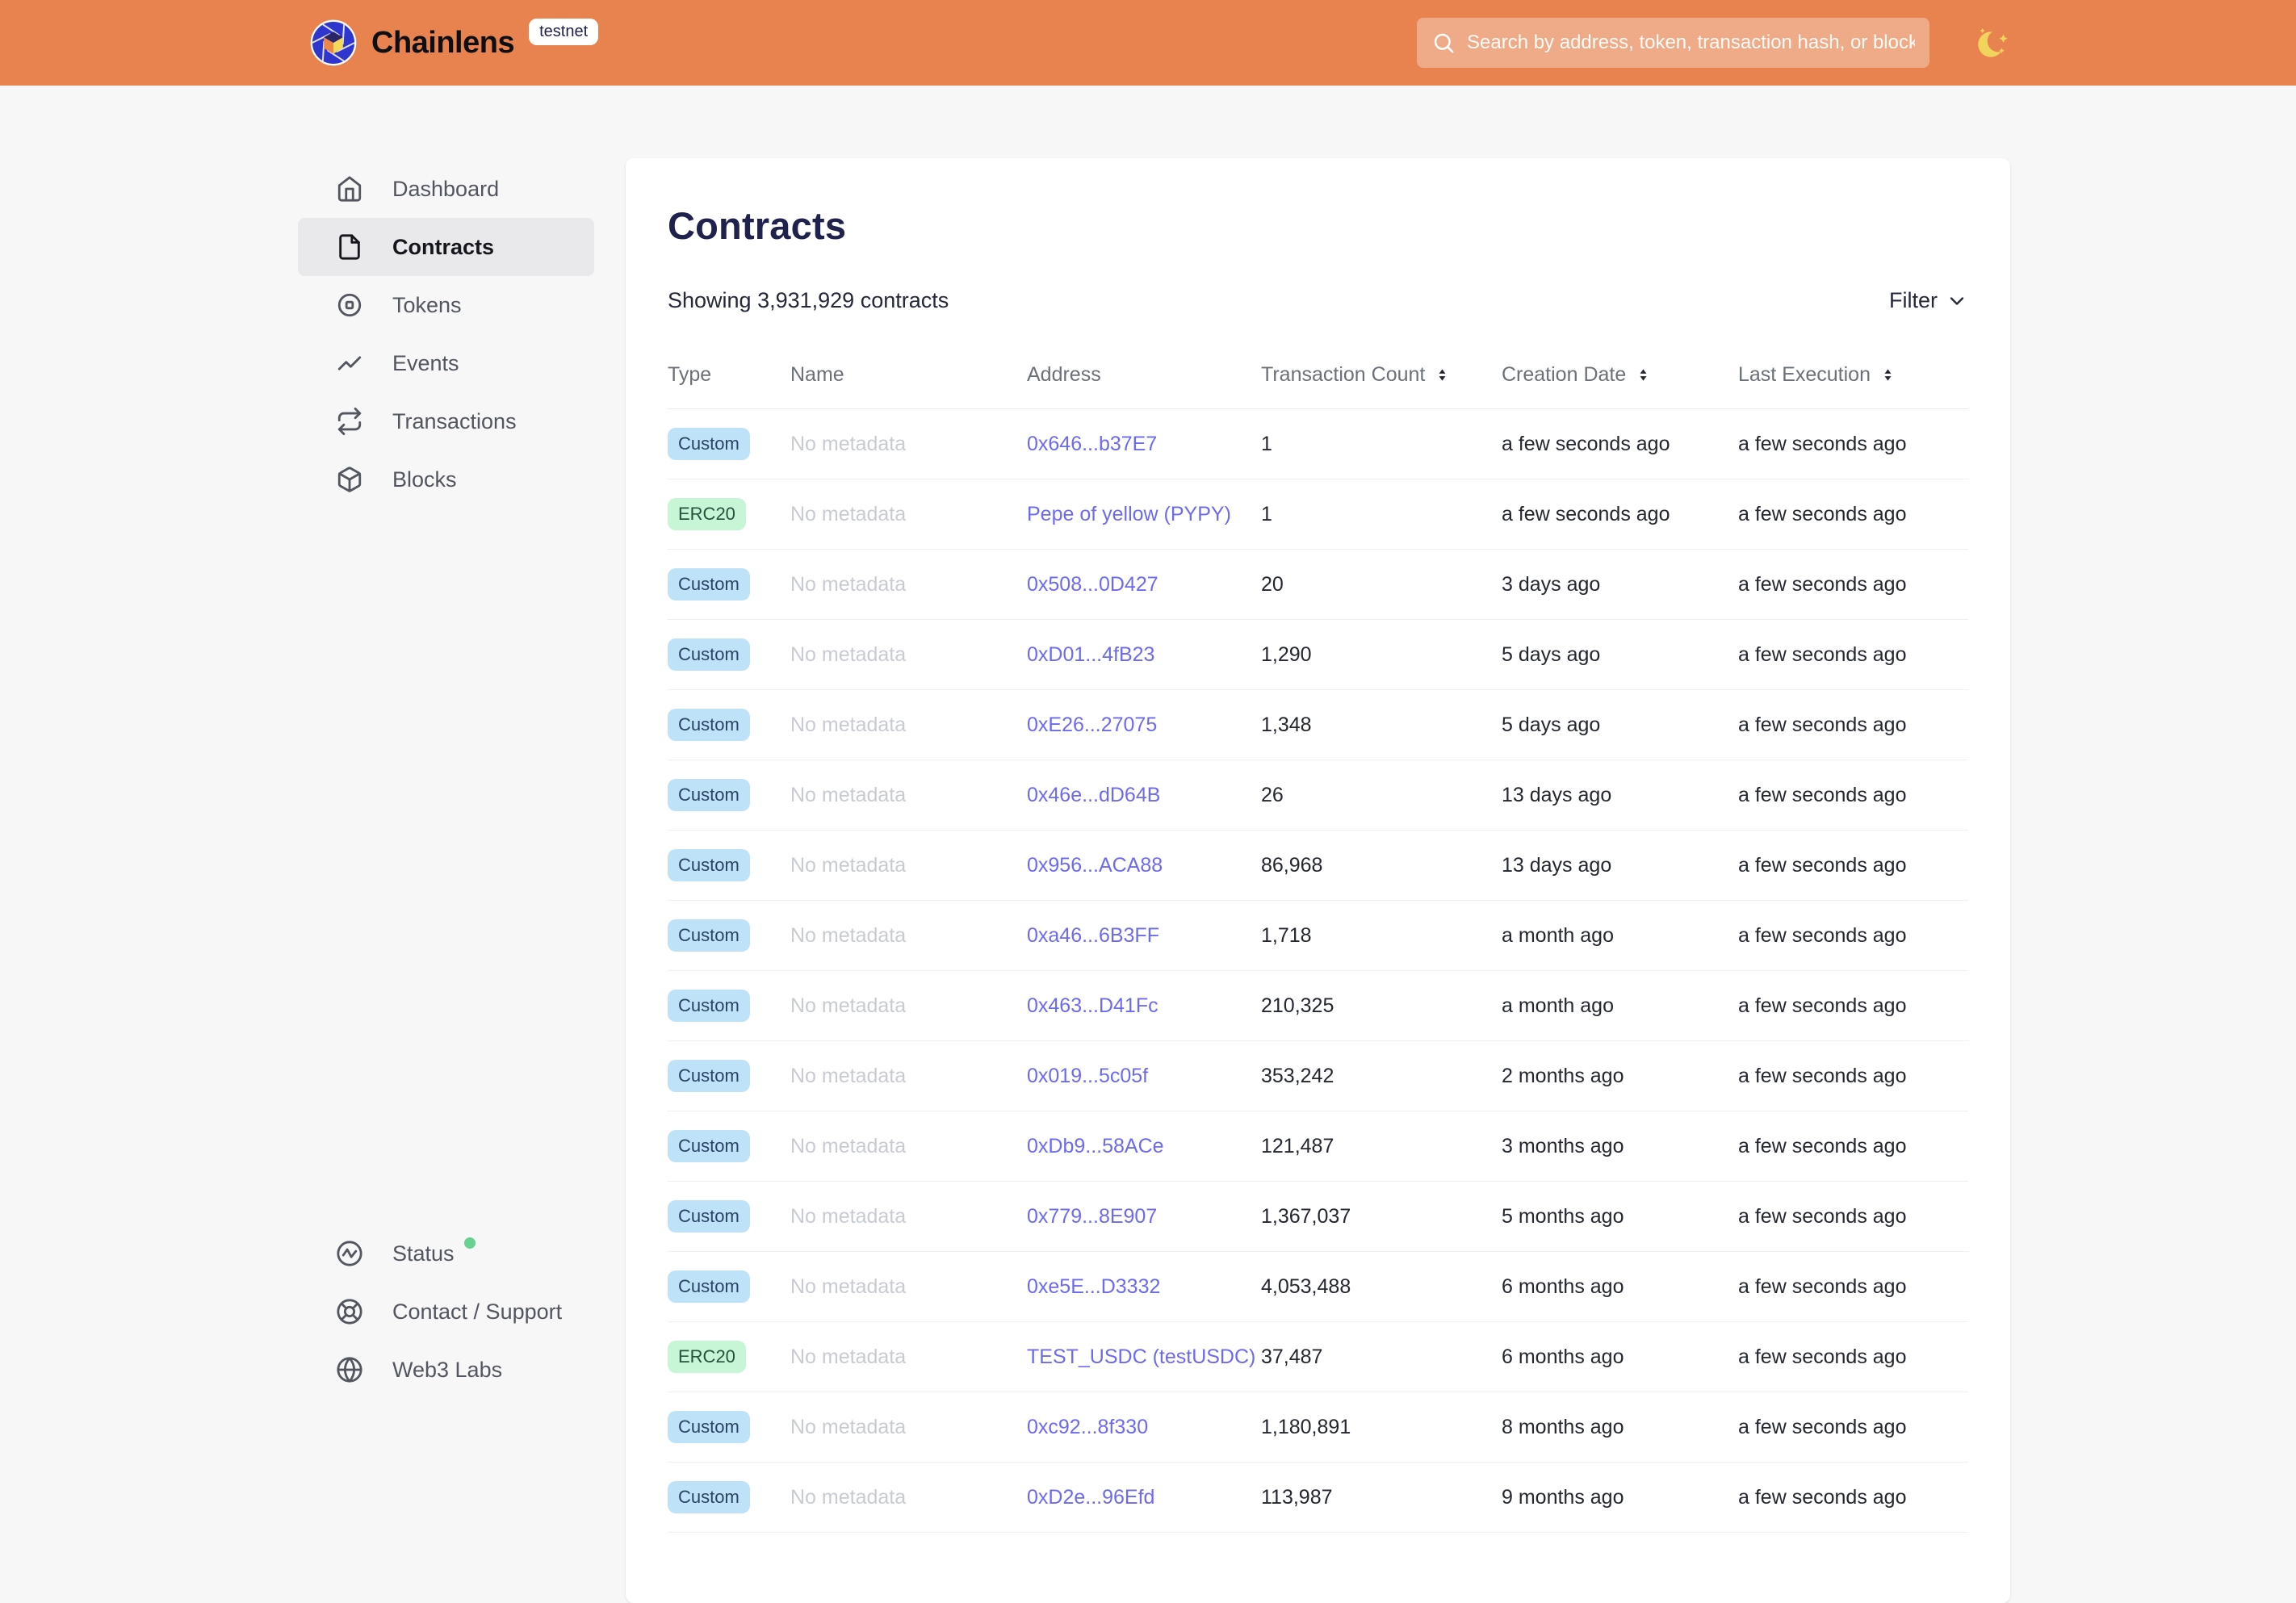 This screenshot has height=1603, width=2296. I want to click on sidebar-footer-nav: Status Contact / Support Web3 Labs, so click(446, 1311).